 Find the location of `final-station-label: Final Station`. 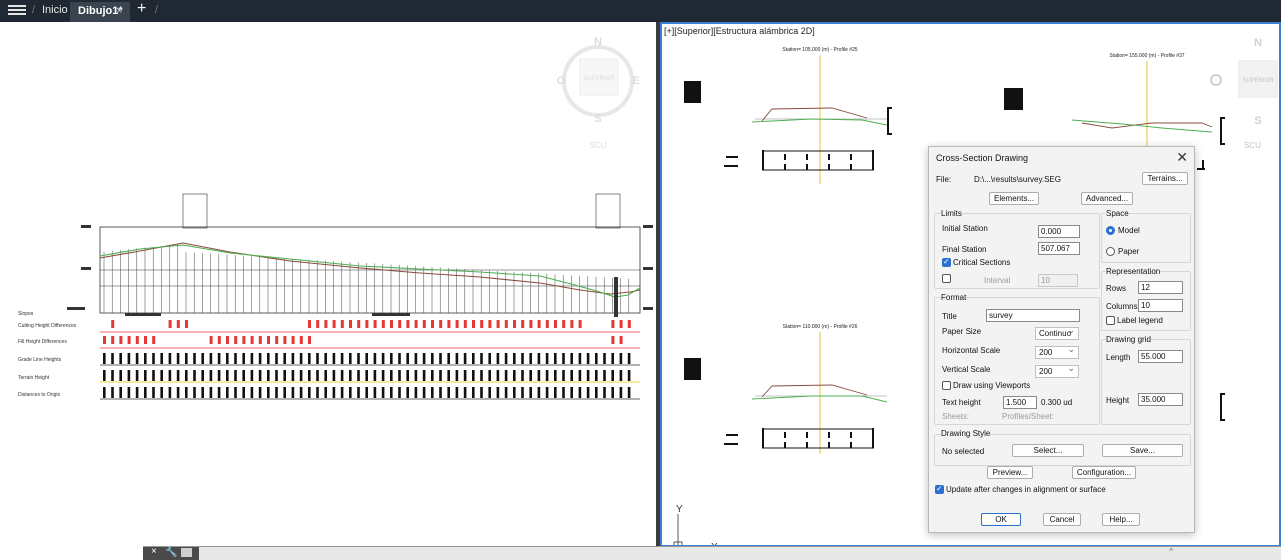

final-station-label: Final Station is located at coordinates (964, 249).